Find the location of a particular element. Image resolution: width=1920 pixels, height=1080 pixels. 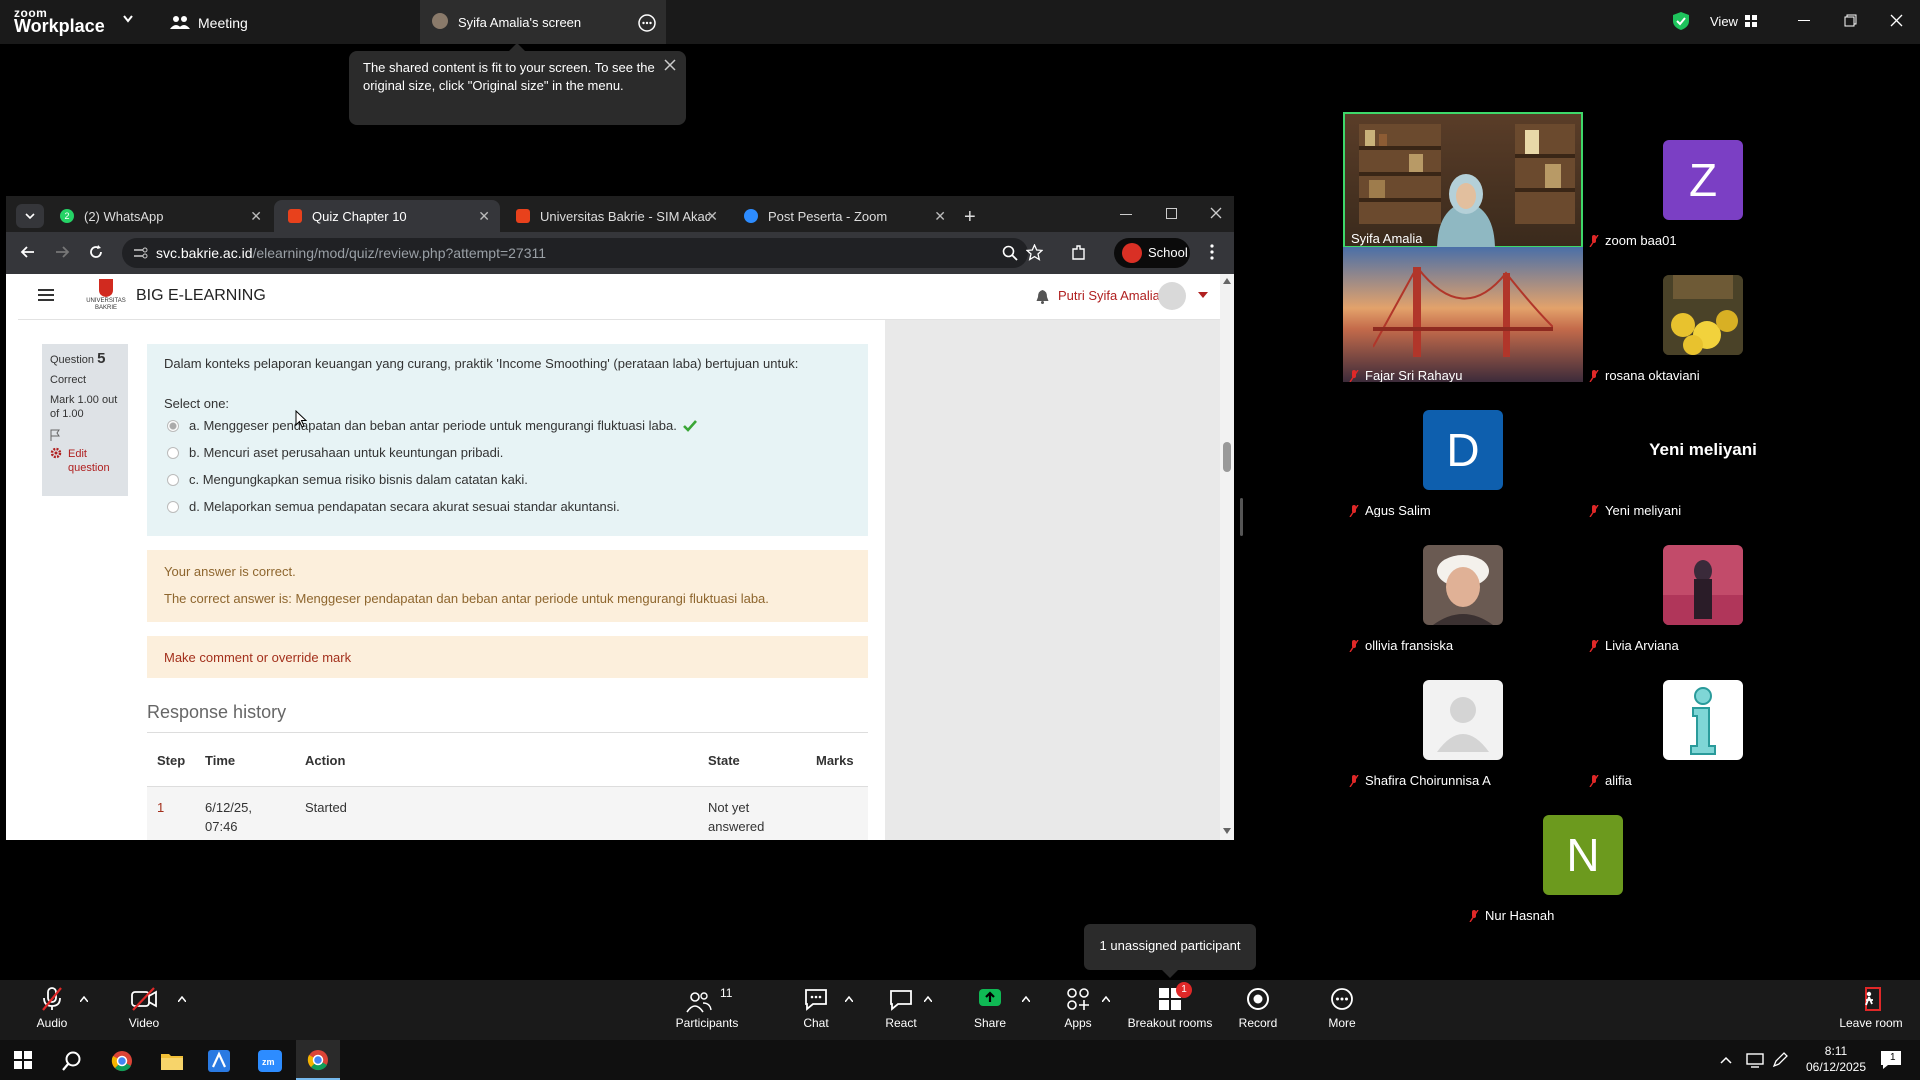

apps-button: Apps is located at coordinates (1078, 1008).